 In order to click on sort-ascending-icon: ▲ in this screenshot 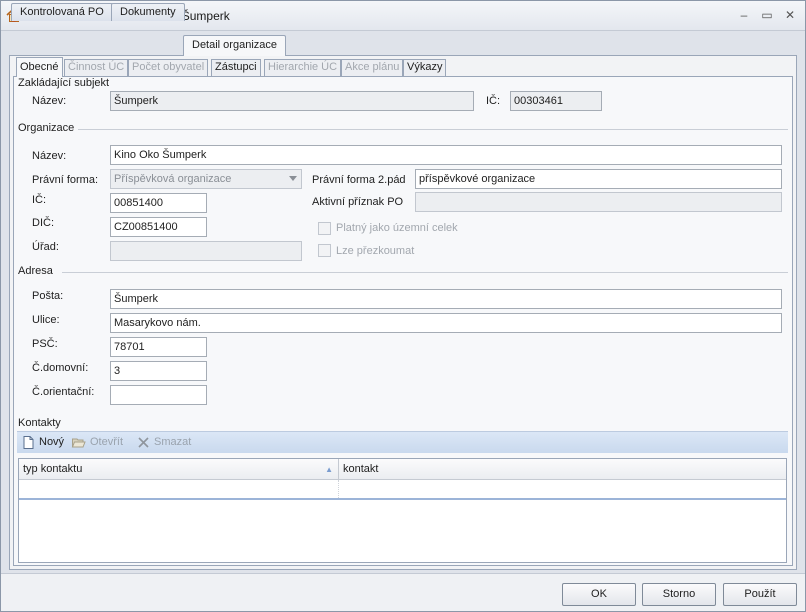, I will do `click(329, 469)`.